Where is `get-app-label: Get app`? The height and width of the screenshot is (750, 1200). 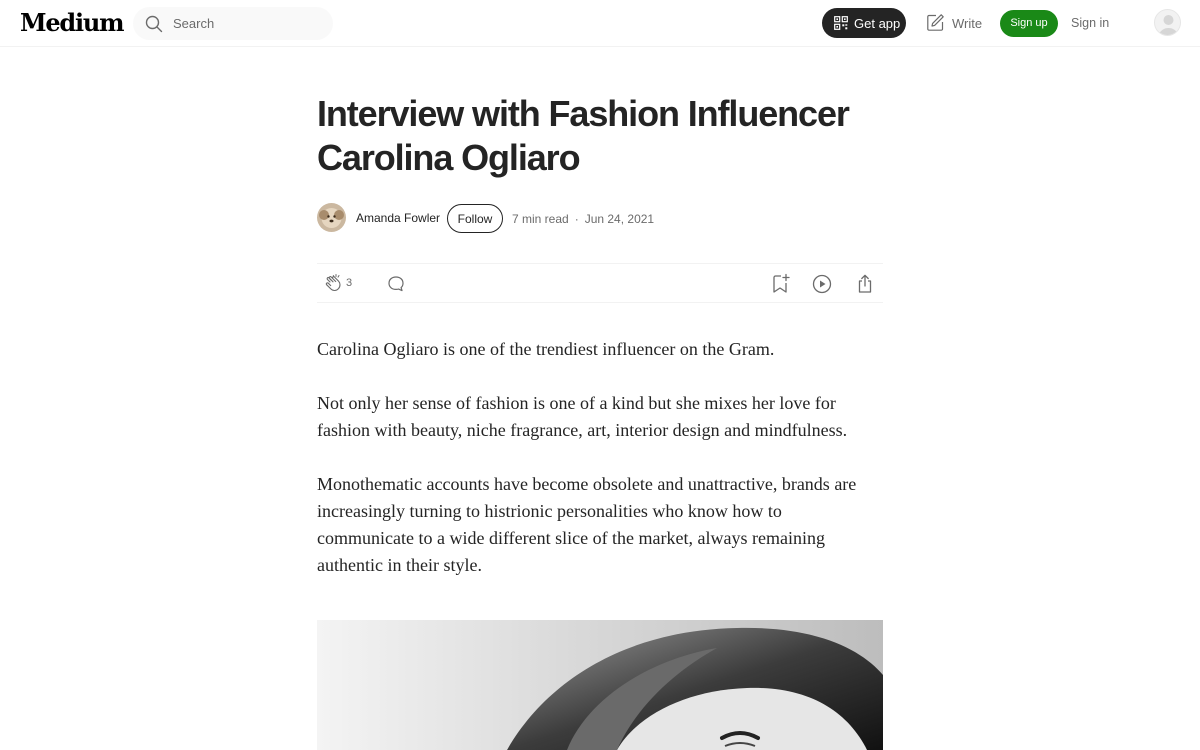 get-app-label: Get app is located at coordinates (877, 23).